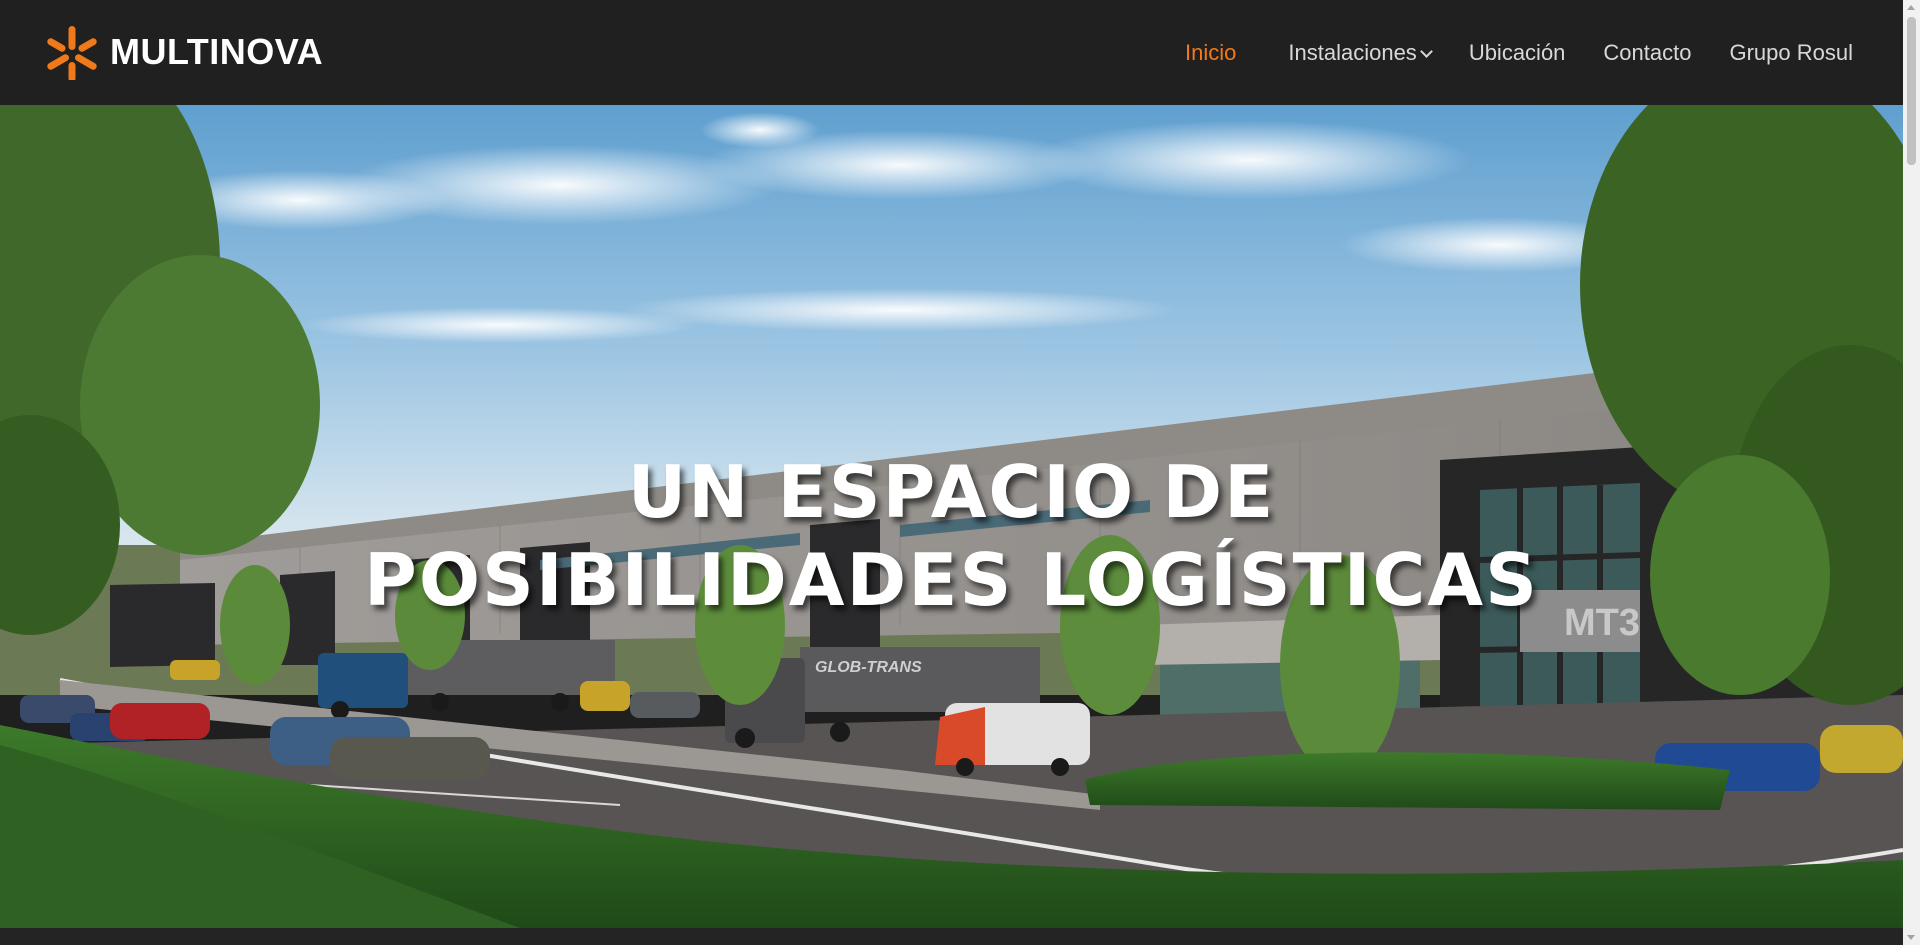 Image resolution: width=1920 pixels, height=945 pixels. What do you see at coordinates (951, 580) in the screenshot?
I see `hero-title-line-2: POSIBILIDADES LOGÍSTICAS` at bounding box center [951, 580].